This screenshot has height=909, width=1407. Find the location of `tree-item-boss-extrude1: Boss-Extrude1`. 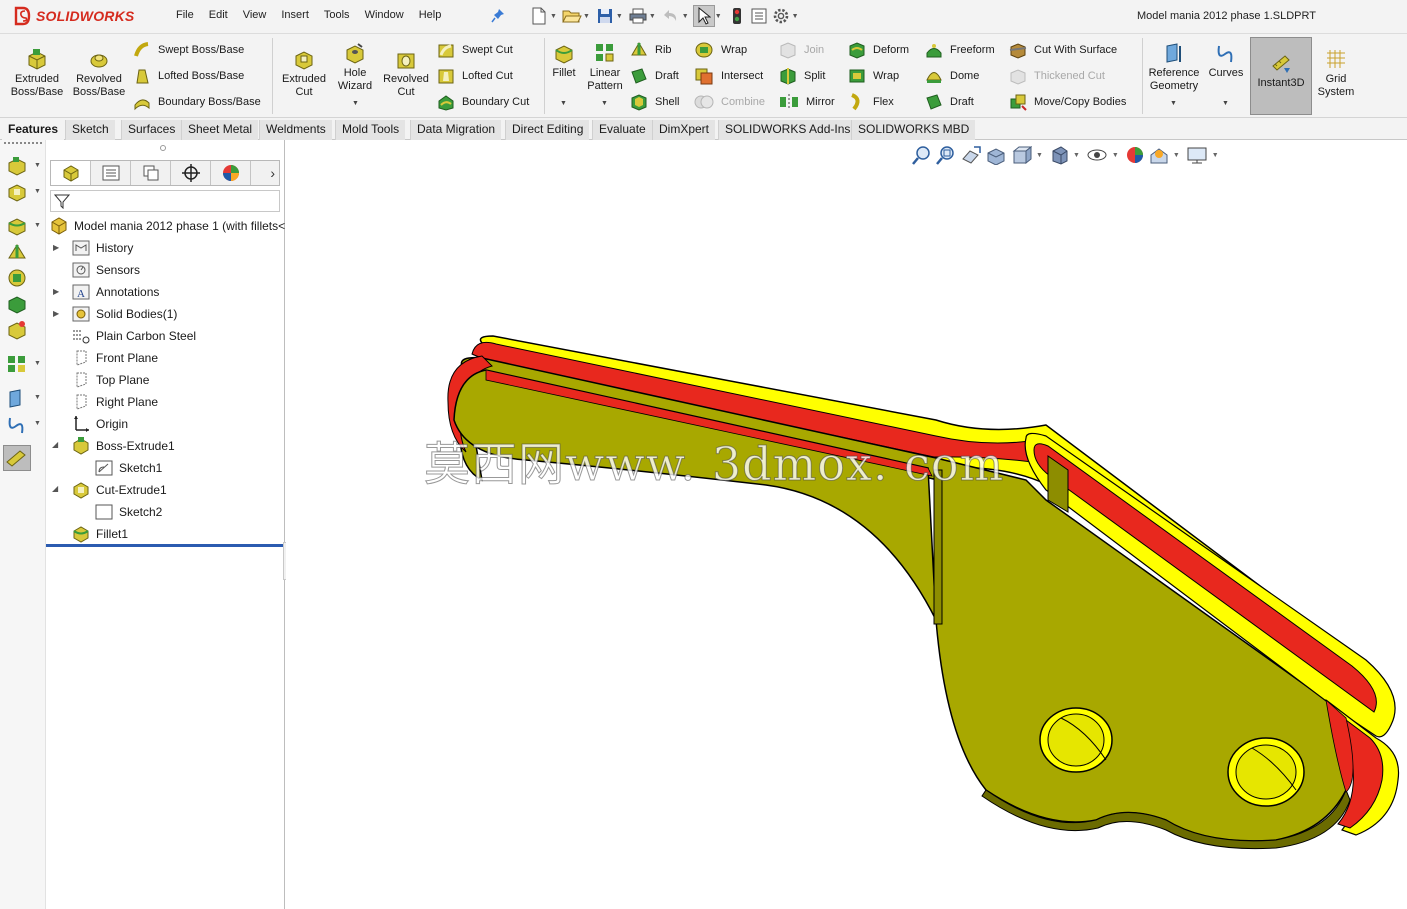

tree-item-boss-extrude1: Boss-Extrude1 is located at coordinates (123, 446).